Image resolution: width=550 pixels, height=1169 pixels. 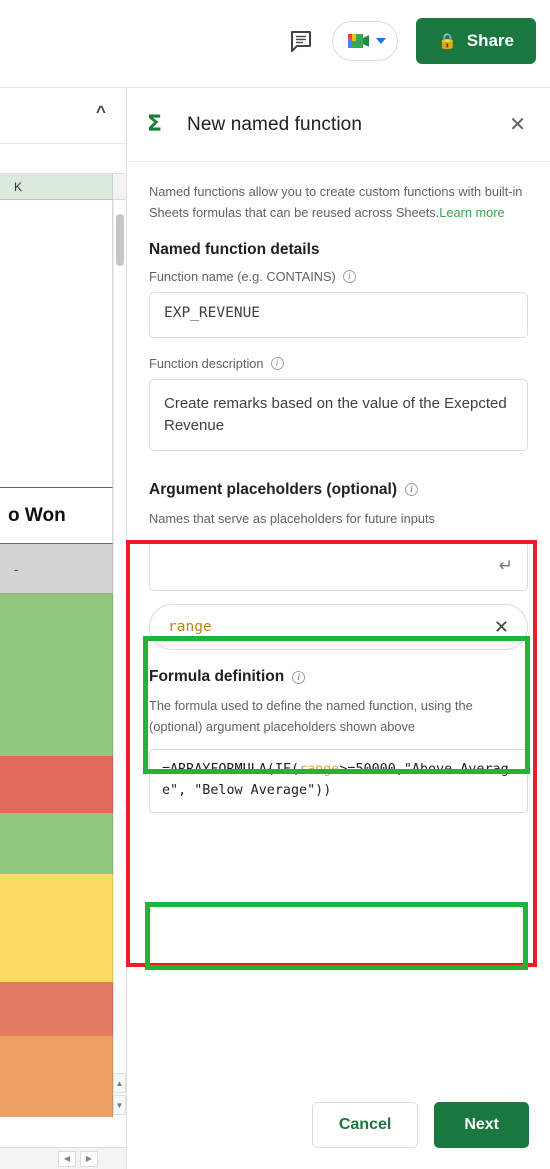 I want to click on return-arrow-icon: ↵, so click(x=505, y=566).